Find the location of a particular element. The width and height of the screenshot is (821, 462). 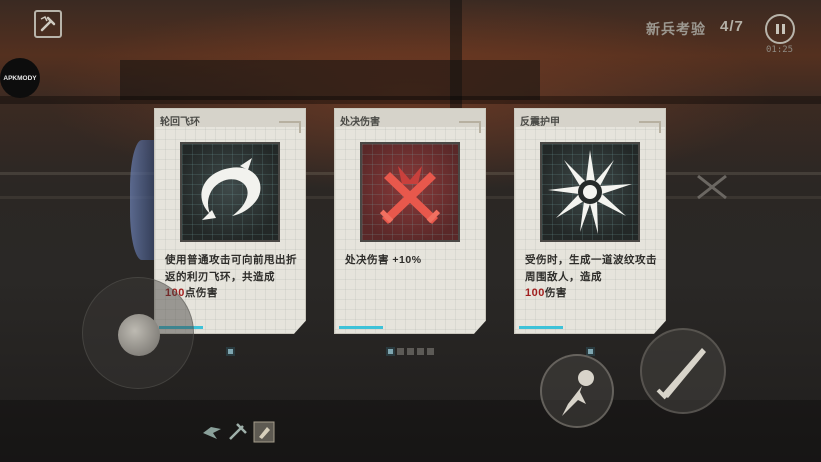

attack-button is located at coordinates (683, 371).